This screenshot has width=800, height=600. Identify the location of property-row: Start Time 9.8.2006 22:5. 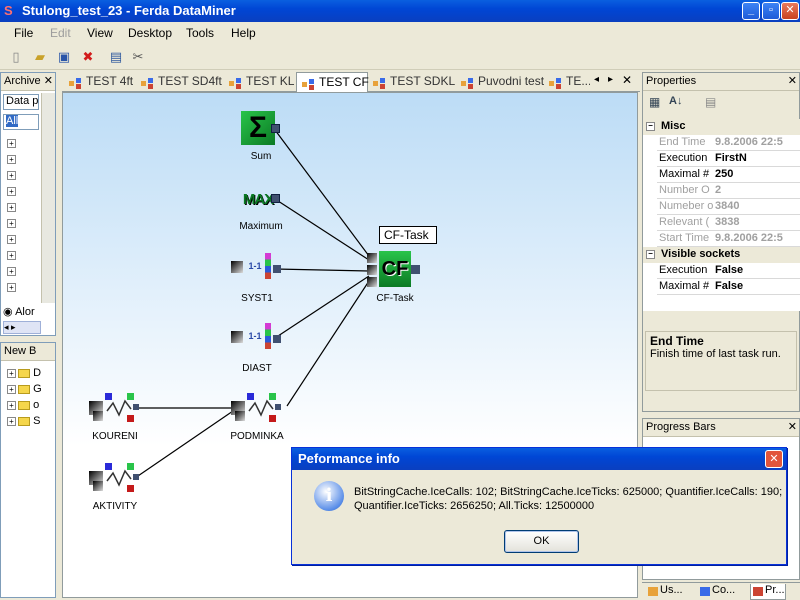
(728, 239).